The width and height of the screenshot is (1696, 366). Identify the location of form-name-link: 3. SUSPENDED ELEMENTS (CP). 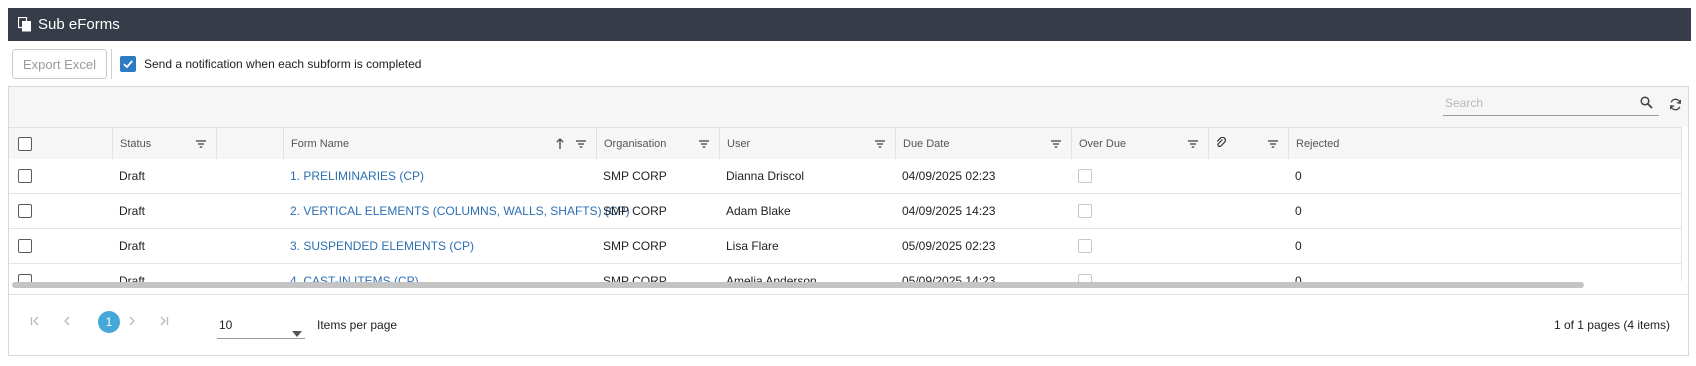
(439, 246).